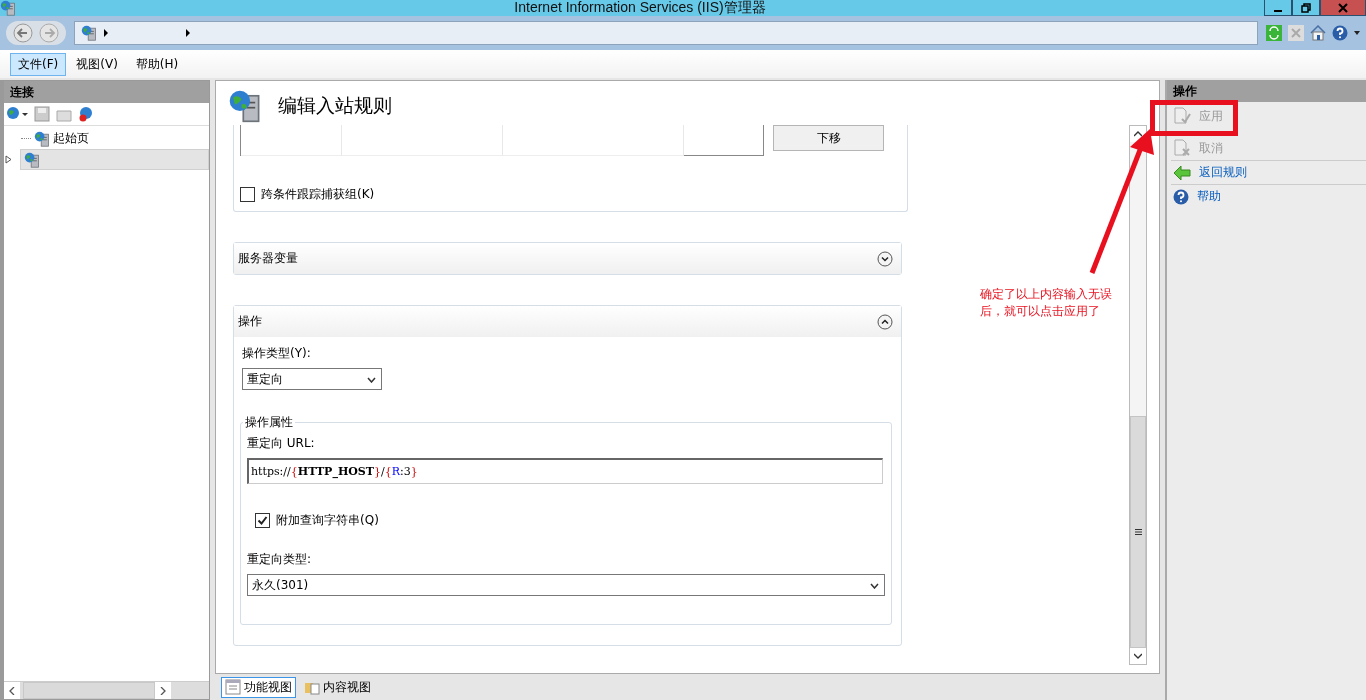 Image resolution: width=1366 pixels, height=700 pixels. Describe the element at coordinates (1138, 656) in the screenshot. I see `scroll-down-icon` at that location.